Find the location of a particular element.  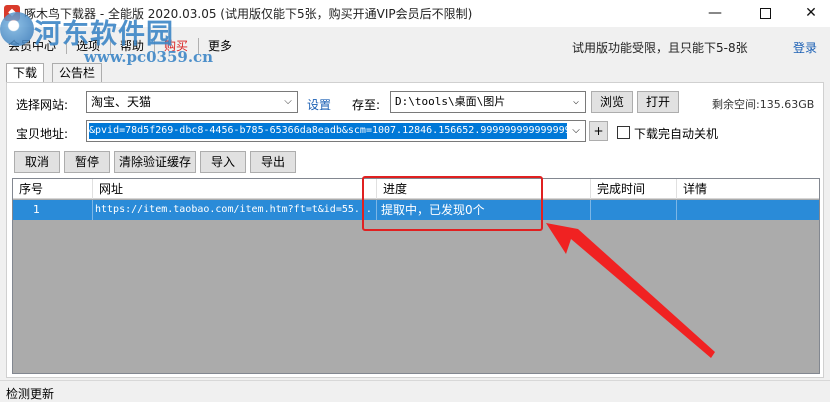

export-button: 导出 is located at coordinates (273, 162).